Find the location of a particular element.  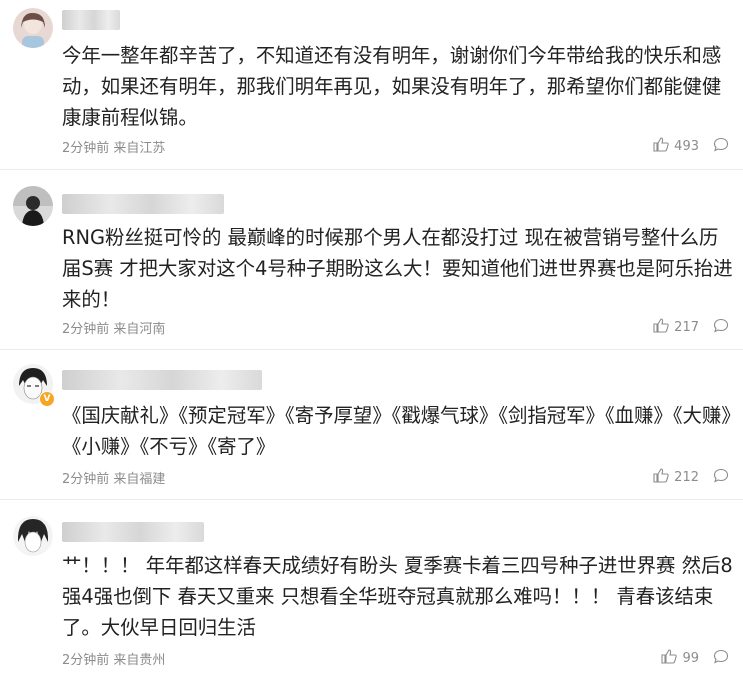

comment-meta: 2分钟前 来自江苏 is located at coordinates (113, 146).